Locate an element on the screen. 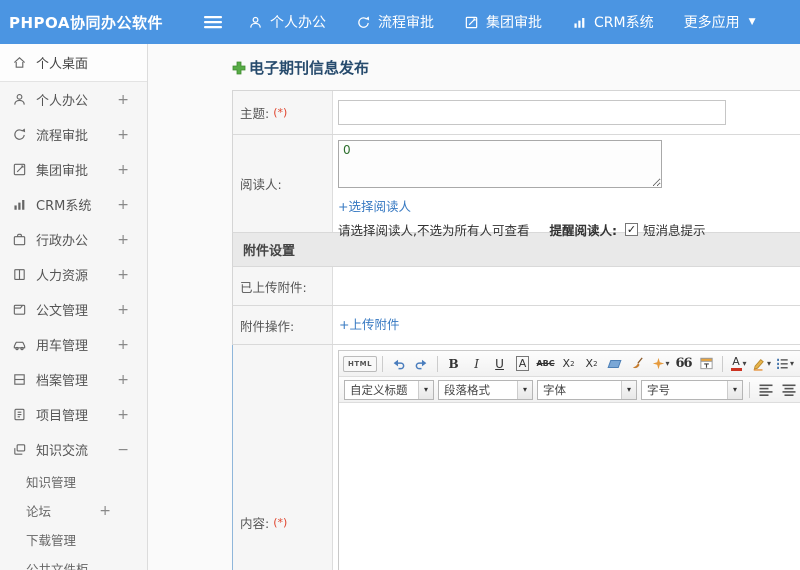  nav-process-approval: 流程审批 is located at coordinates (395, 22).